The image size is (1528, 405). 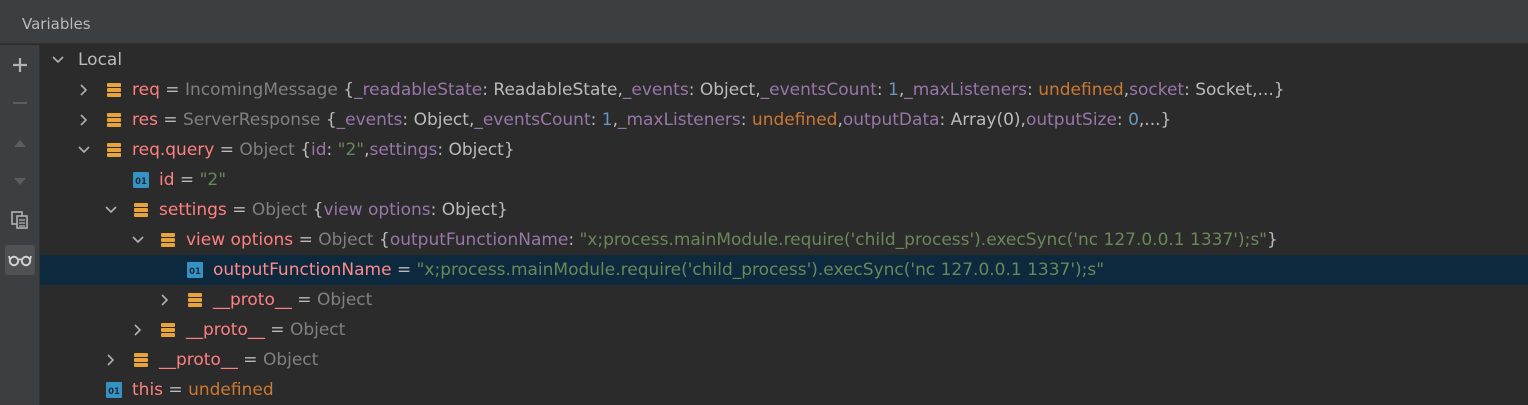 What do you see at coordinates (679, 120) in the screenshot?
I see `property-key: _maxListeners` at bounding box center [679, 120].